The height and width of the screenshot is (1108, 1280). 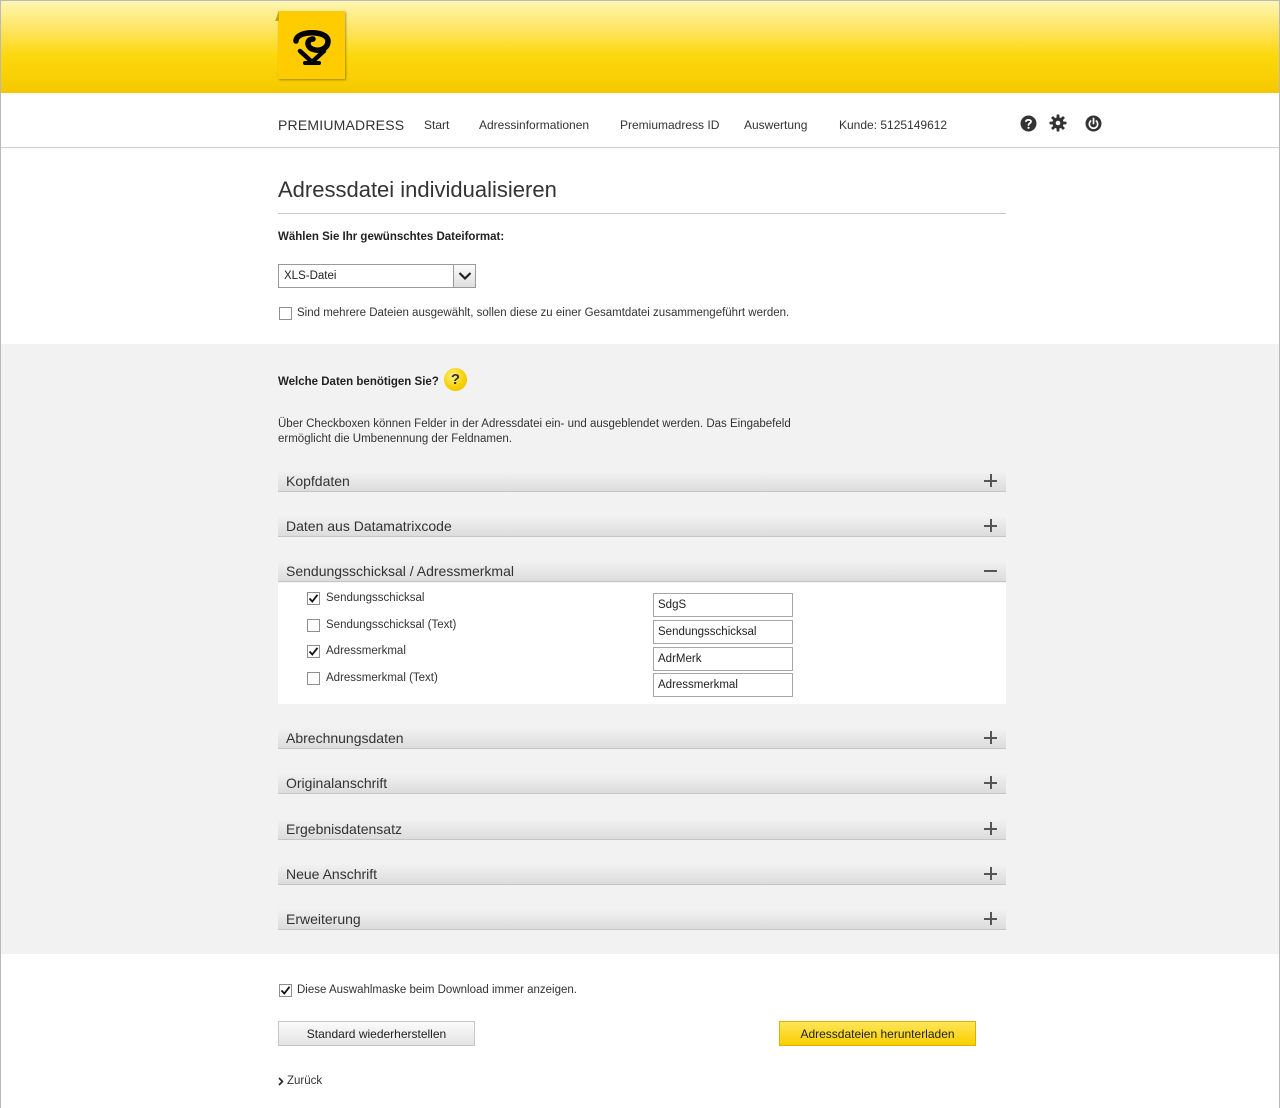 I want to click on accordion-title: Daten aus Datamatrixcode, so click(x=369, y=526).